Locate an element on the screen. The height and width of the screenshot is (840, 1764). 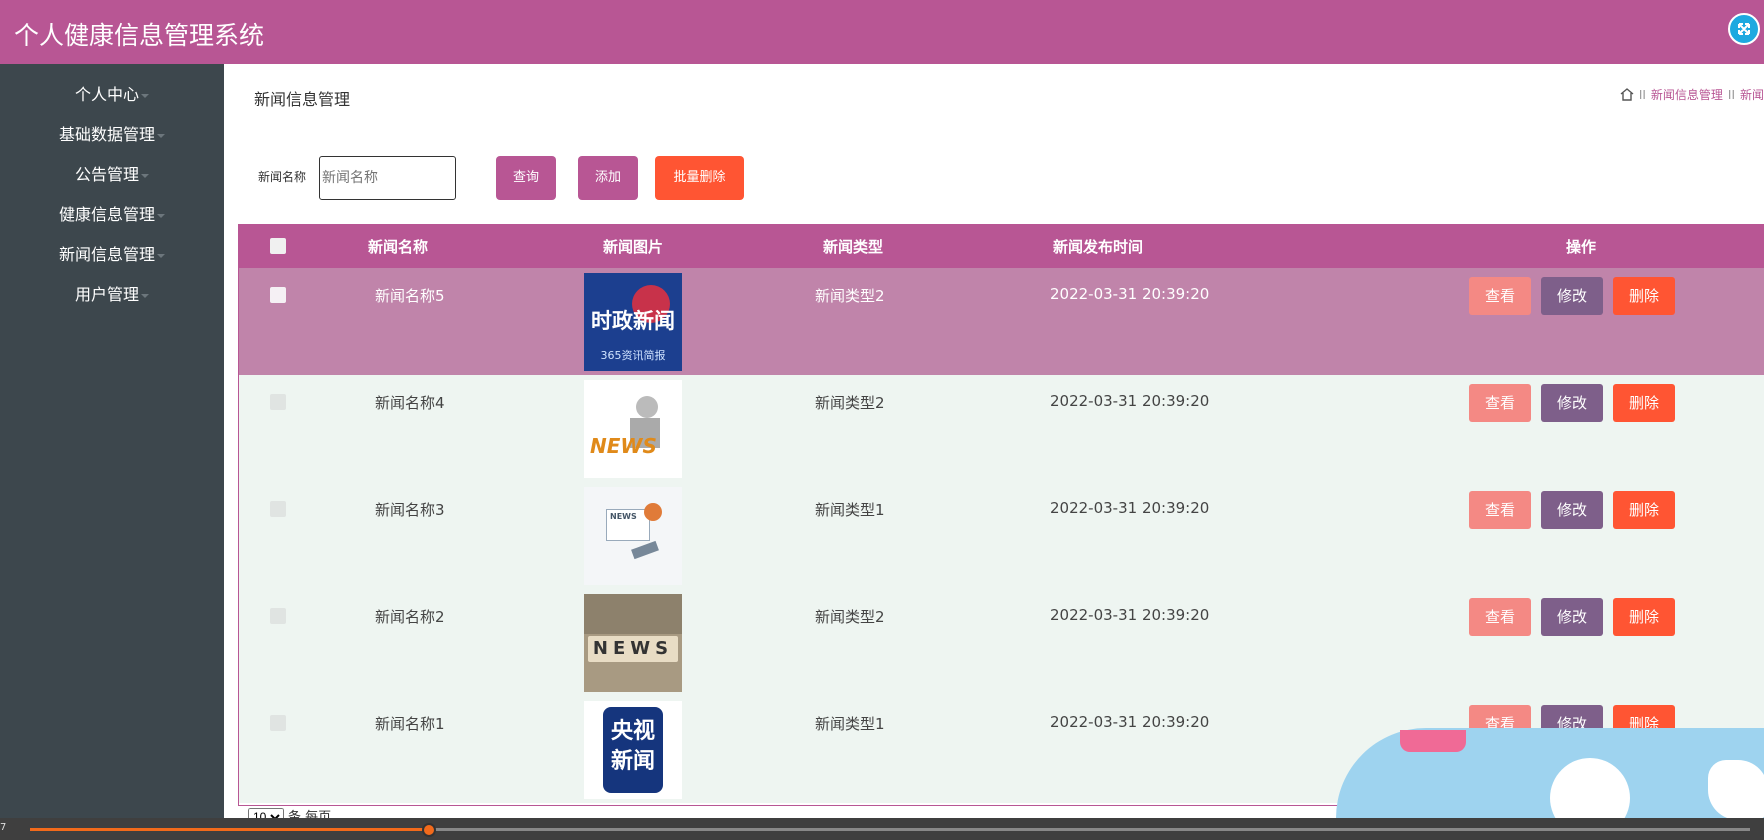
search-label: 新闻名称 is located at coordinates (282, 177).